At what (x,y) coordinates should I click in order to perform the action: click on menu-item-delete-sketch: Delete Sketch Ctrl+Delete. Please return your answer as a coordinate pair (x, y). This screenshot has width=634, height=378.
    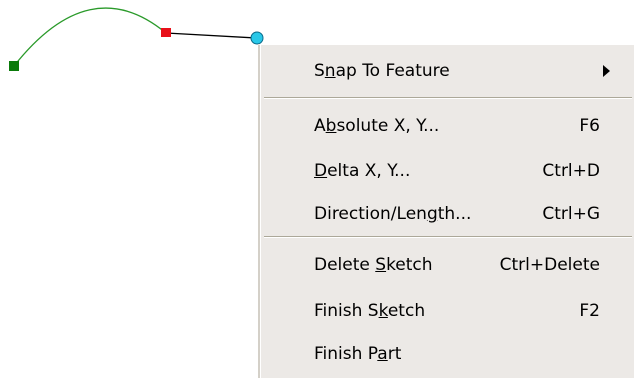
    Looking at the image, I should click on (447, 265).